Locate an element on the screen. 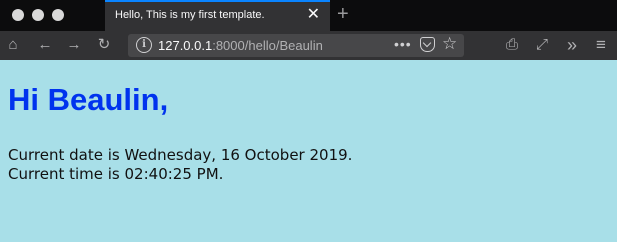 The height and width of the screenshot is (242, 617). minimize-window-button is located at coordinates (38, 15).